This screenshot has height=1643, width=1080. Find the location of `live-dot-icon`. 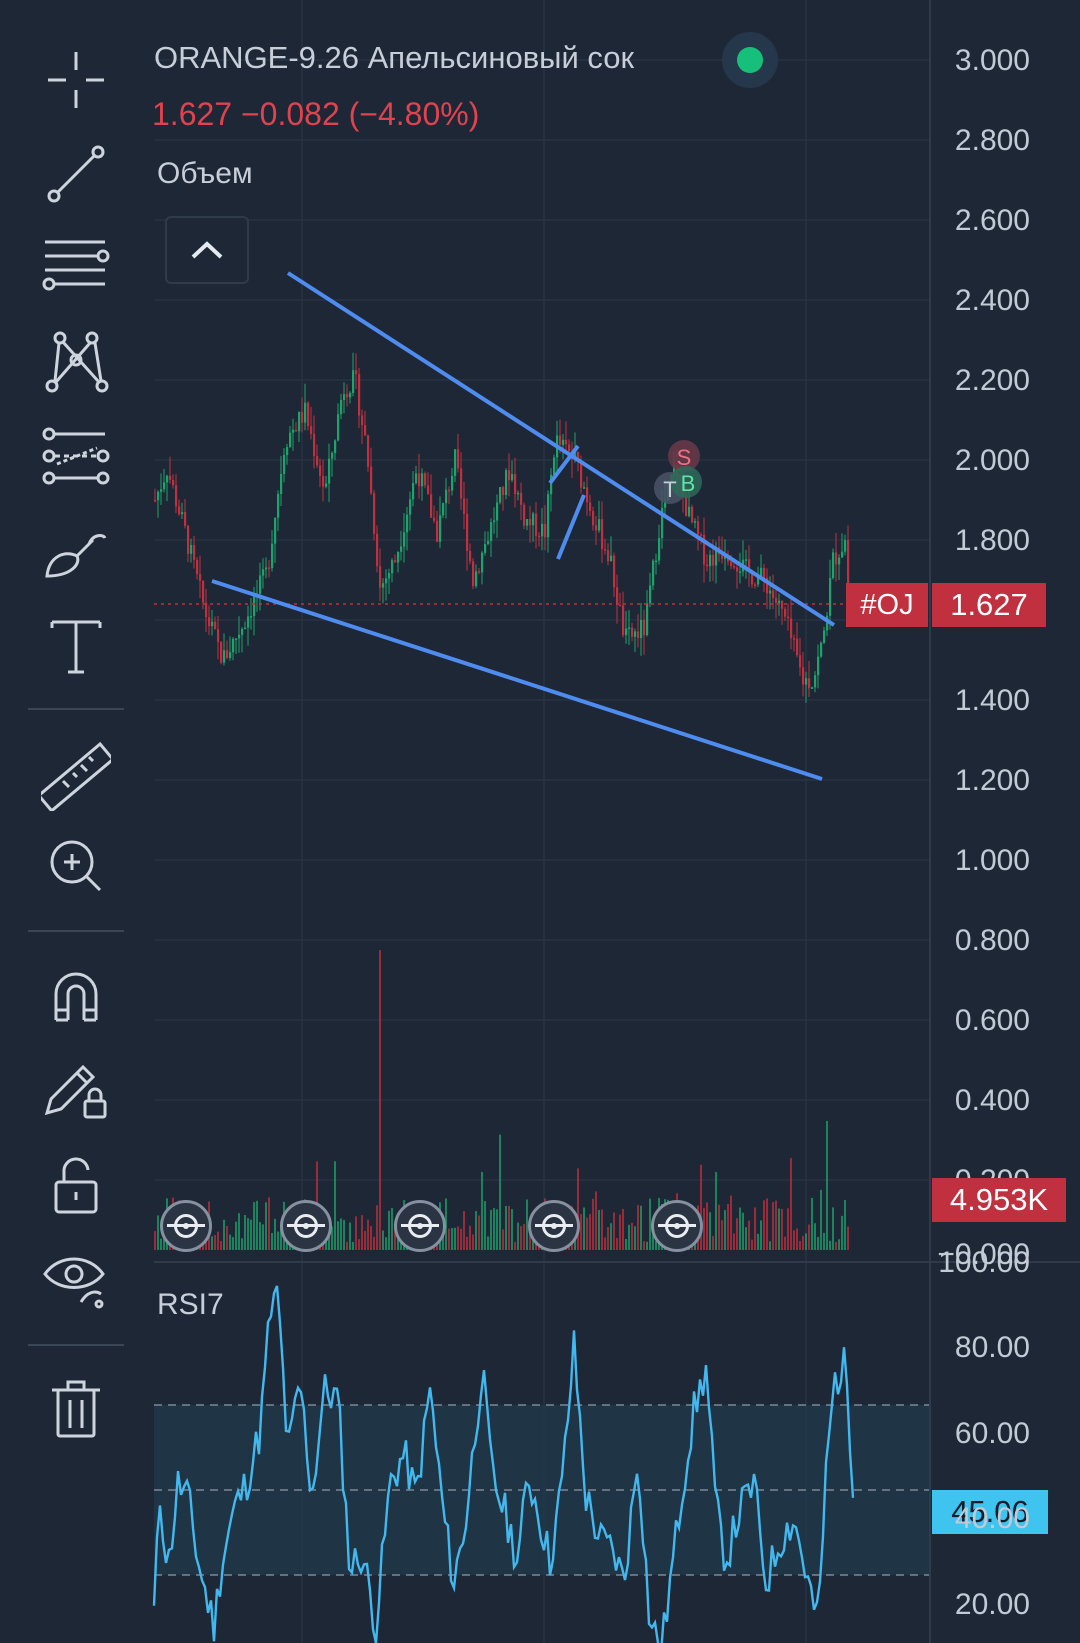

live-dot-icon is located at coordinates (750, 60).